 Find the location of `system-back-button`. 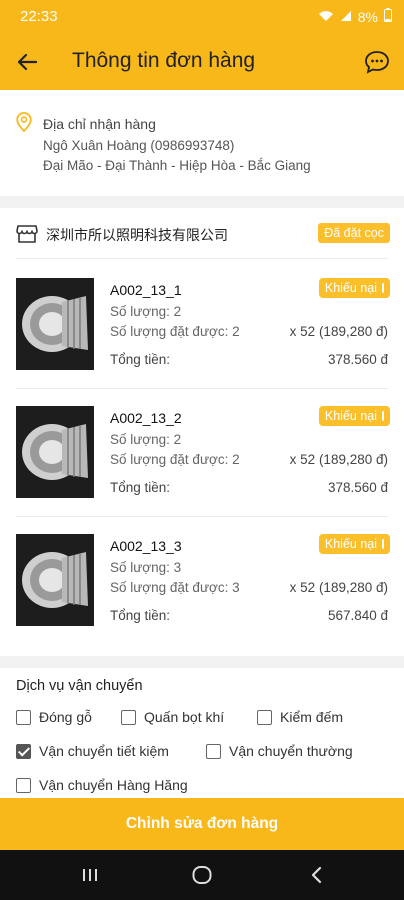

system-back-button is located at coordinates (316, 875).